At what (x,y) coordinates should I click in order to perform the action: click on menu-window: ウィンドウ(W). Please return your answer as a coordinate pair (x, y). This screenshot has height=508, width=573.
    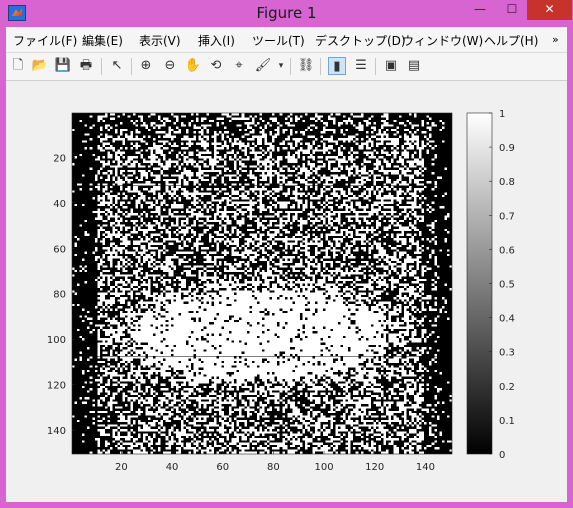
    Looking at the image, I should click on (442, 40).